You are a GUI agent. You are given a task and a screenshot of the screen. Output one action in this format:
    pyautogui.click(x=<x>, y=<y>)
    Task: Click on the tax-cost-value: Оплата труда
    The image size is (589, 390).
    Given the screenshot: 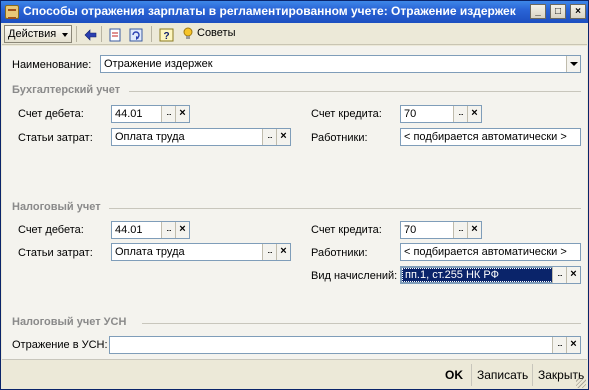 What is the action you would take?
    pyautogui.click(x=150, y=252)
    